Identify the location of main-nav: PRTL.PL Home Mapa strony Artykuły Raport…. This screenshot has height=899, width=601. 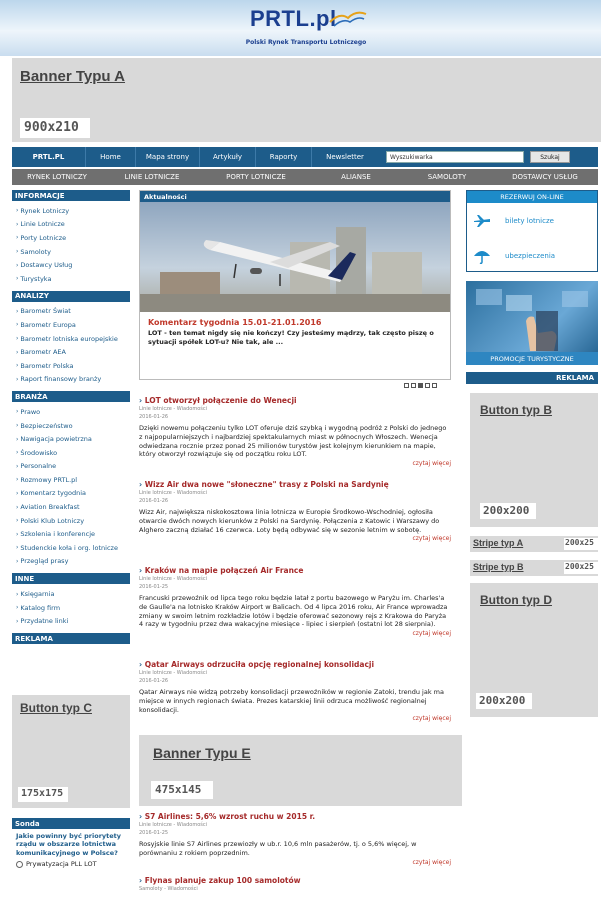
(305, 157).